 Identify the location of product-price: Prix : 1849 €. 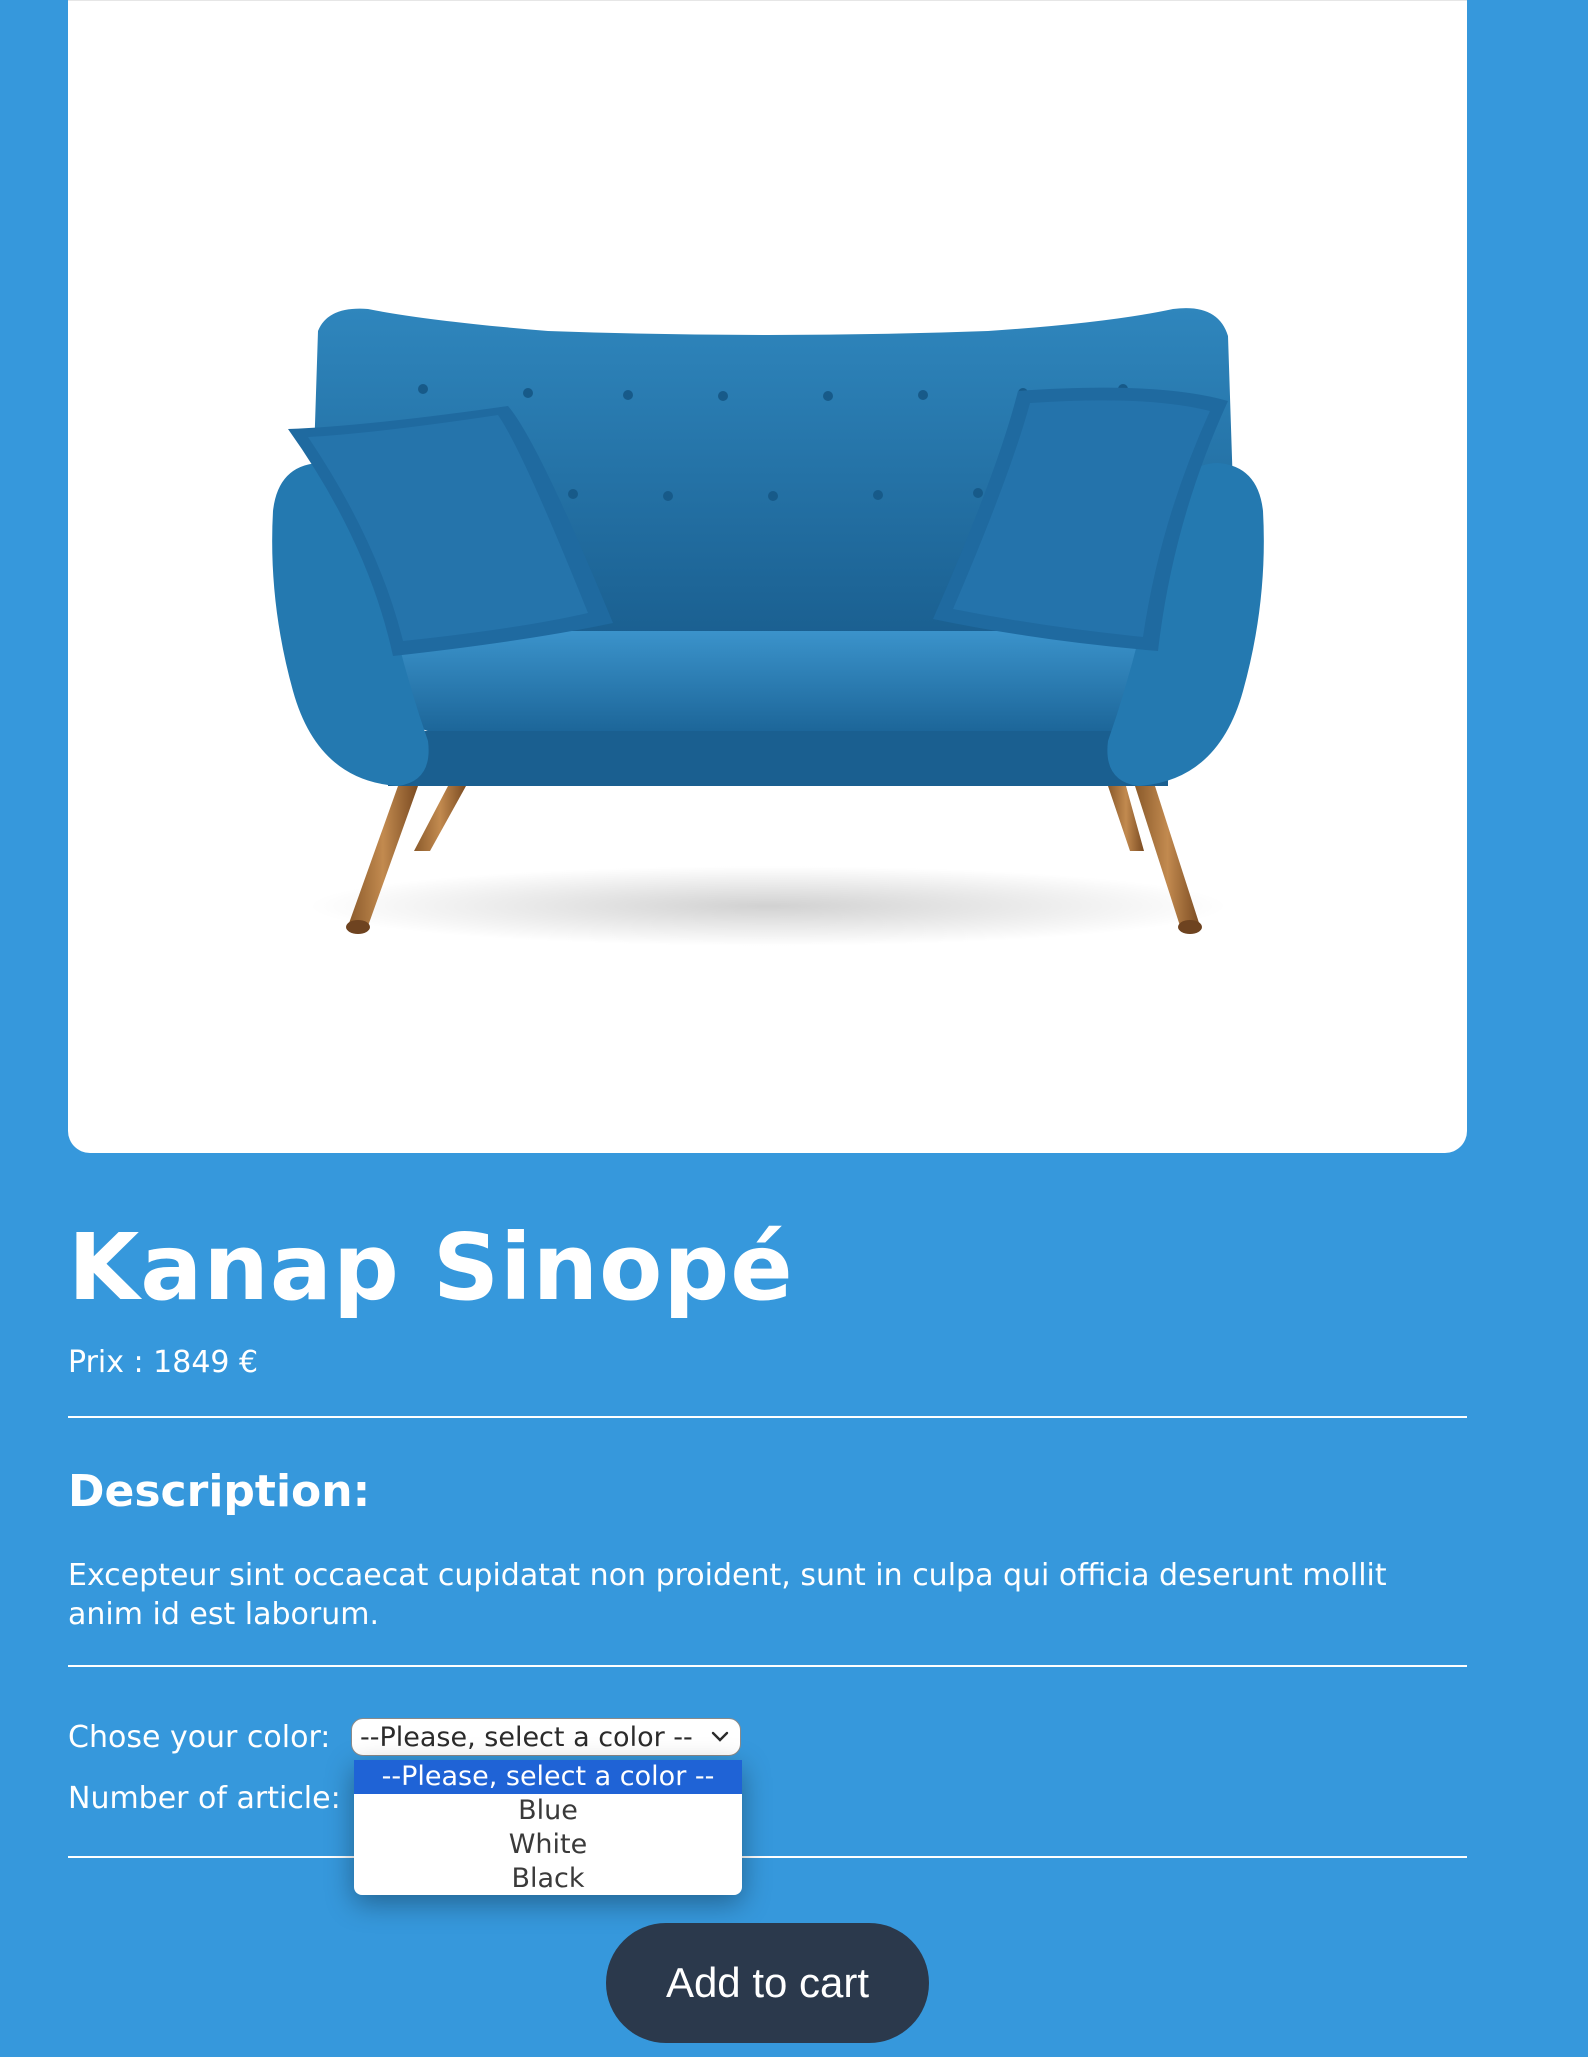
(163, 1362).